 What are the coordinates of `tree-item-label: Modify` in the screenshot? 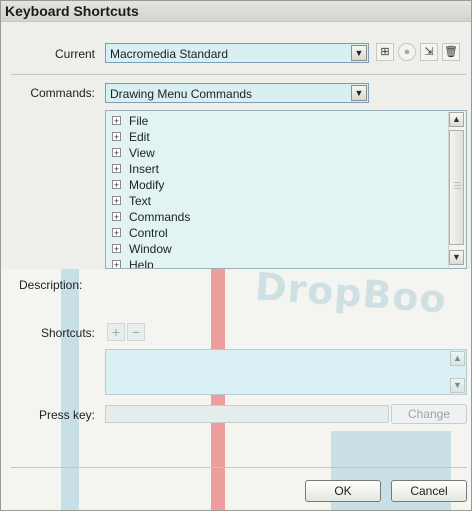 It's located at (147, 185).